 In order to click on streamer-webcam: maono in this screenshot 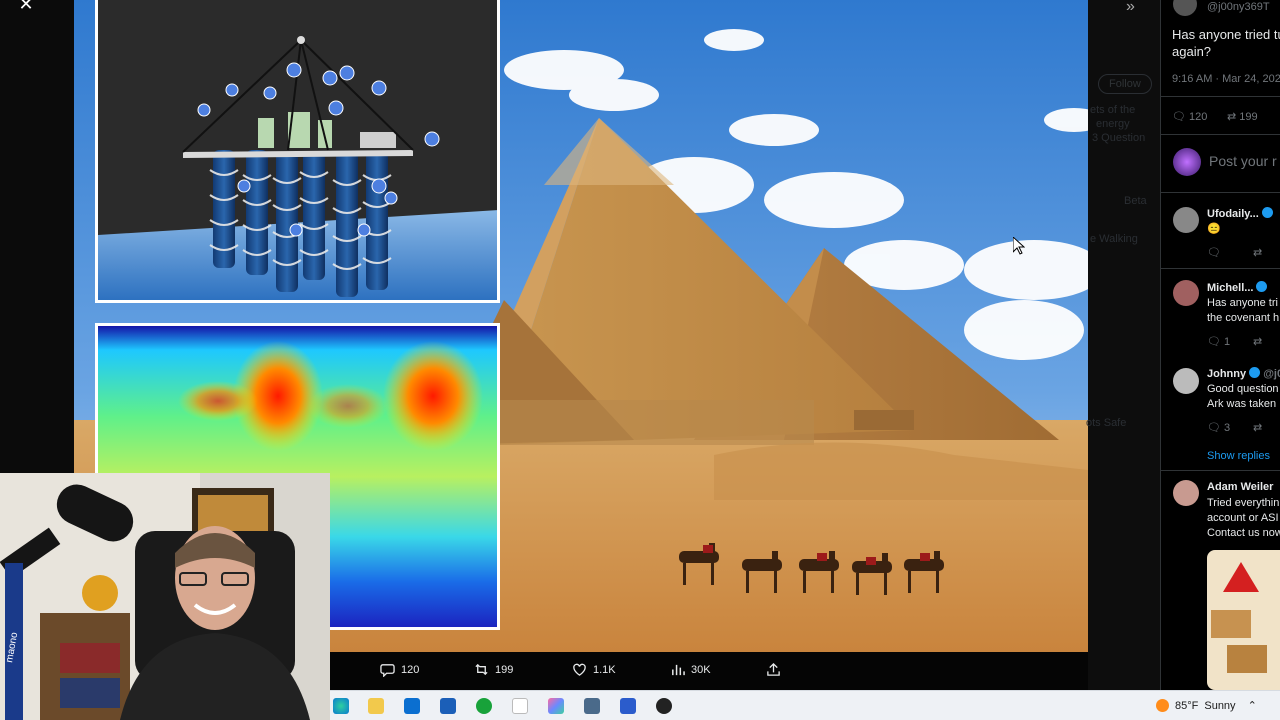, I will do `click(165, 596)`.